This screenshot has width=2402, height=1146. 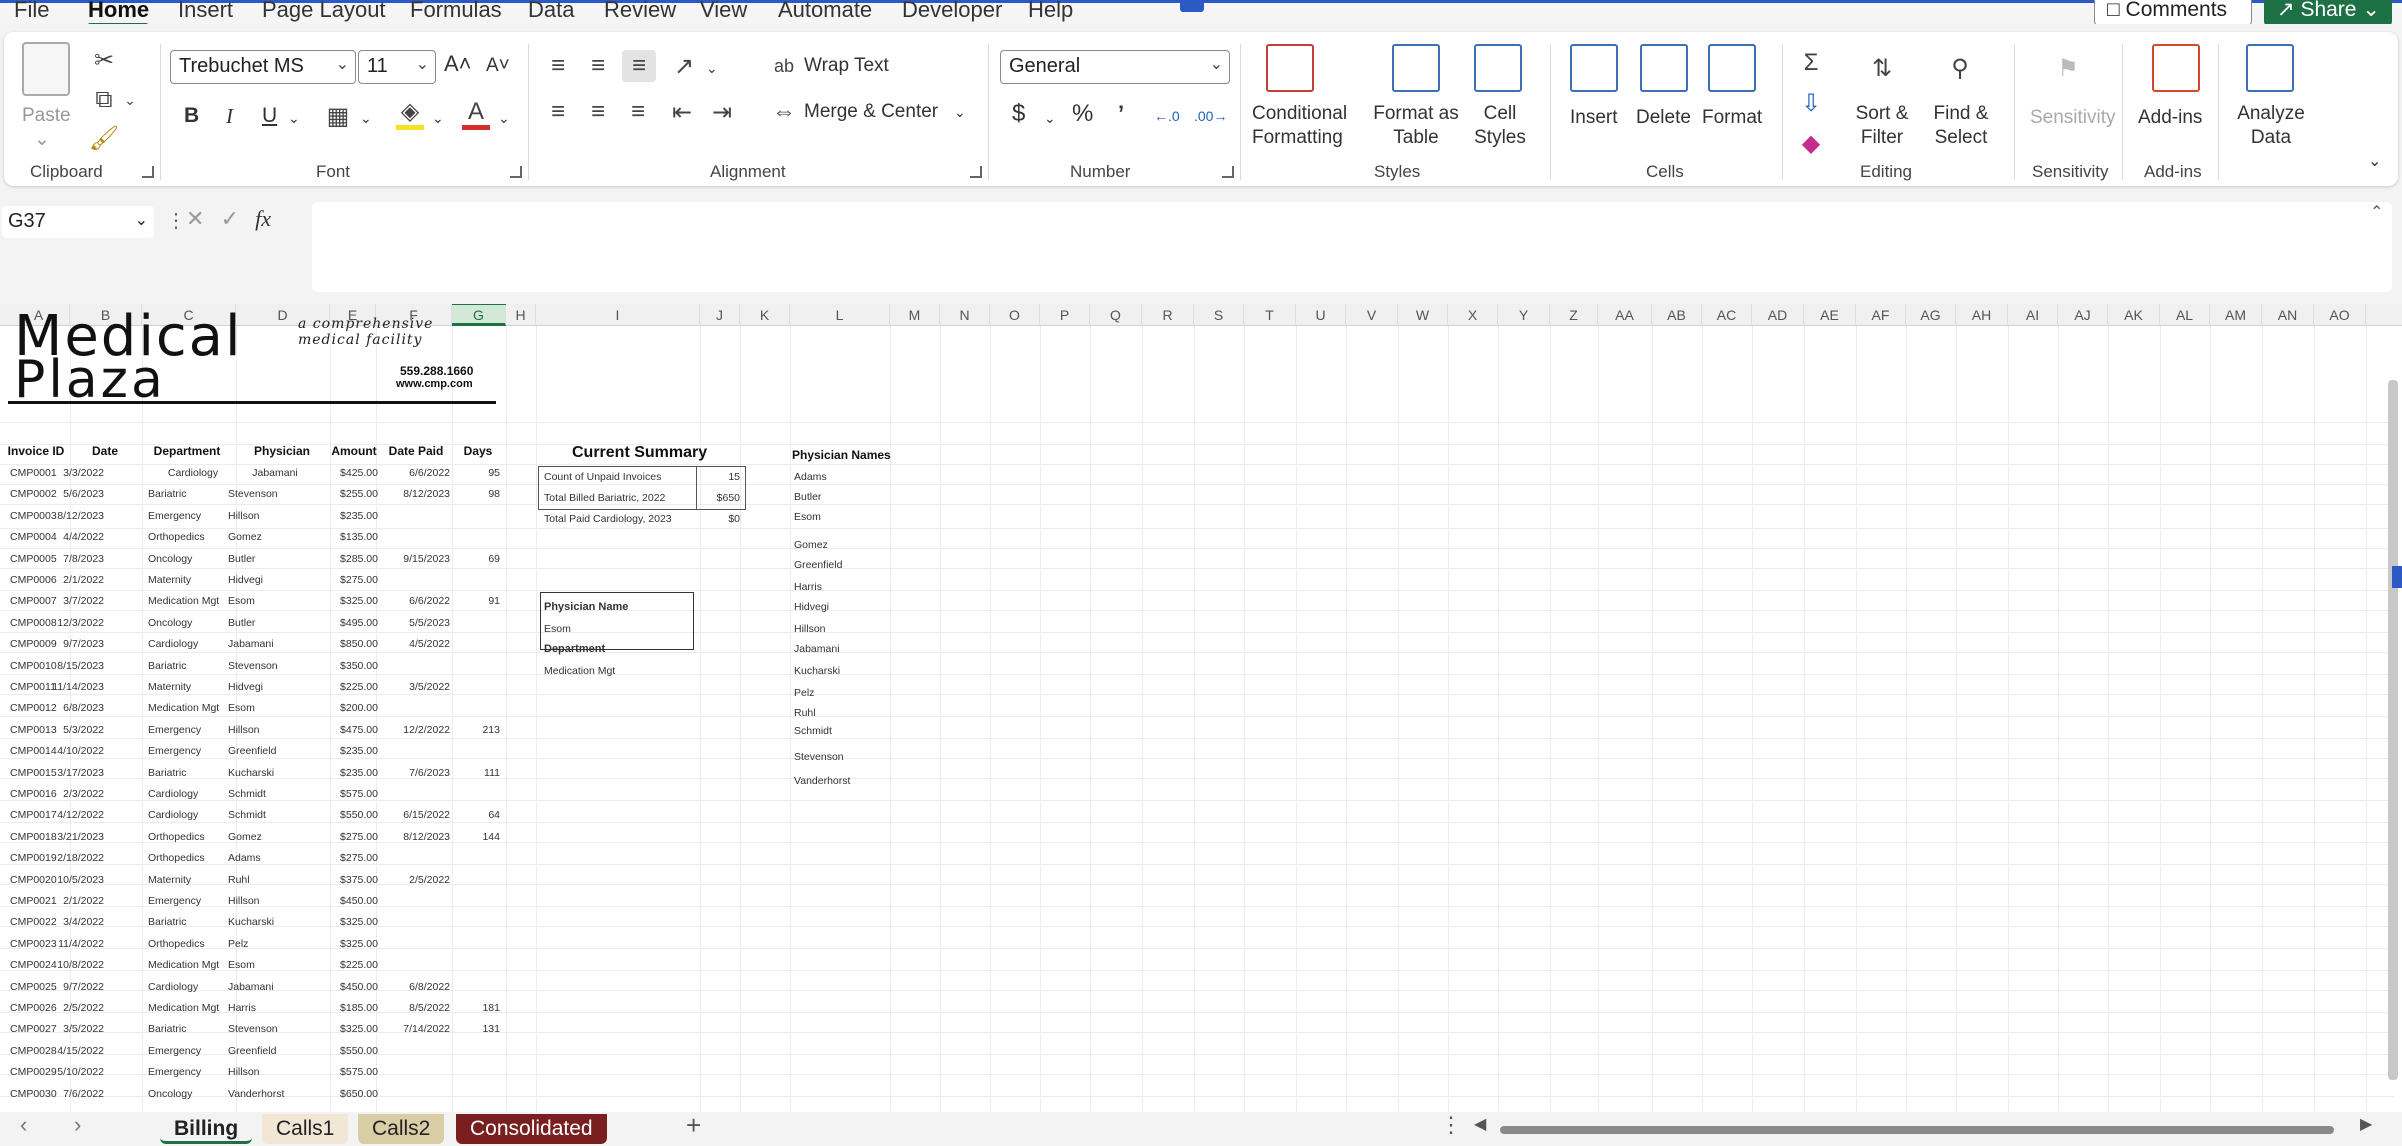 I want to click on dialog-launcher-icon, so click(x=148, y=172).